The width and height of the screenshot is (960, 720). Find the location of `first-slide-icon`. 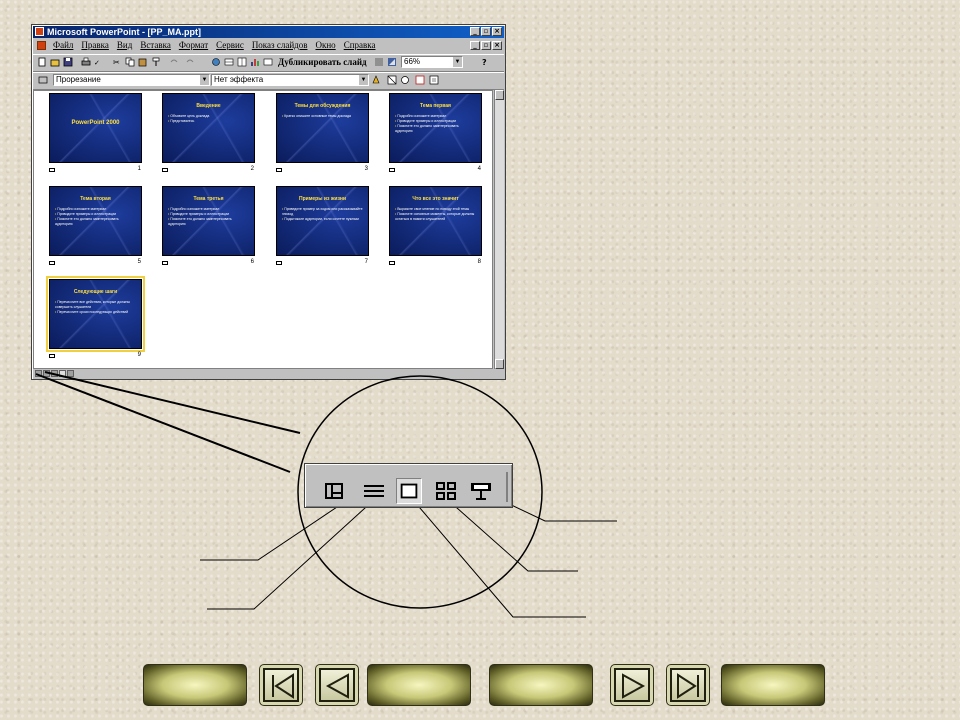

first-slide-icon is located at coordinates (283, 686).